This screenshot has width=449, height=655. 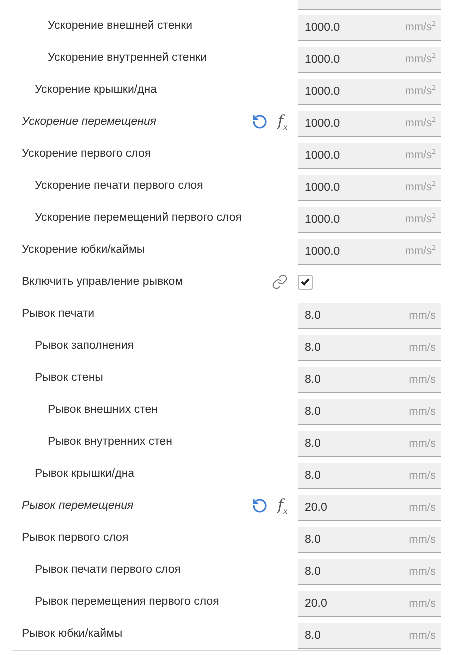 What do you see at coordinates (111, 442) in the screenshot?
I see `setting-label: Рывок внутренних стен` at bounding box center [111, 442].